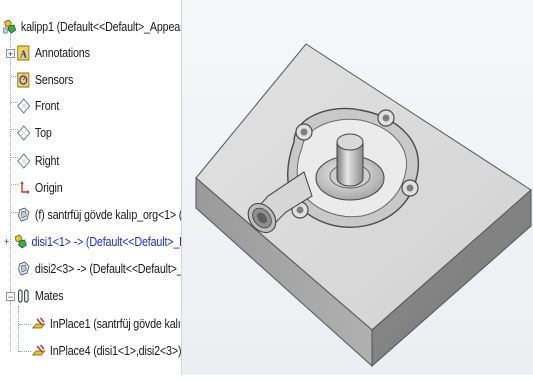 The image size is (533, 380). What do you see at coordinates (350, 160) in the screenshot?
I see `shaft-cylinder` at bounding box center [350, 160].